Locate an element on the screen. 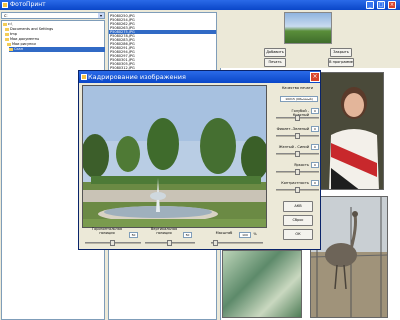  chevron-down-icon: ▾ is located at coordinates (101, 15).